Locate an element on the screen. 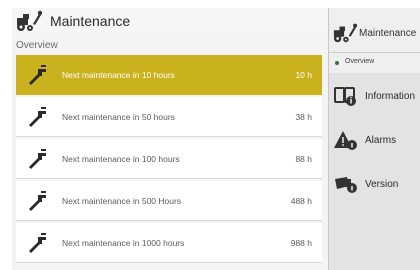  row-label: Next maintenance in 50 hours is located at coordinates (118, 116).